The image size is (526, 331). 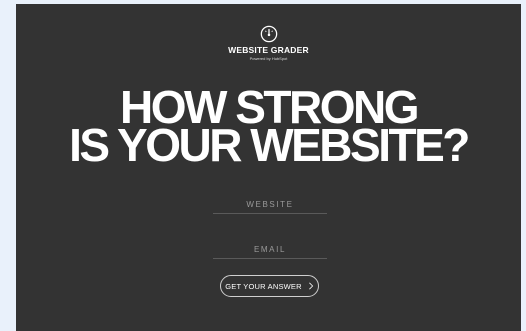 What do you see at coordinates (270, 249) in the screenshot?
I see `email-input` at bounding box center [270, 249].